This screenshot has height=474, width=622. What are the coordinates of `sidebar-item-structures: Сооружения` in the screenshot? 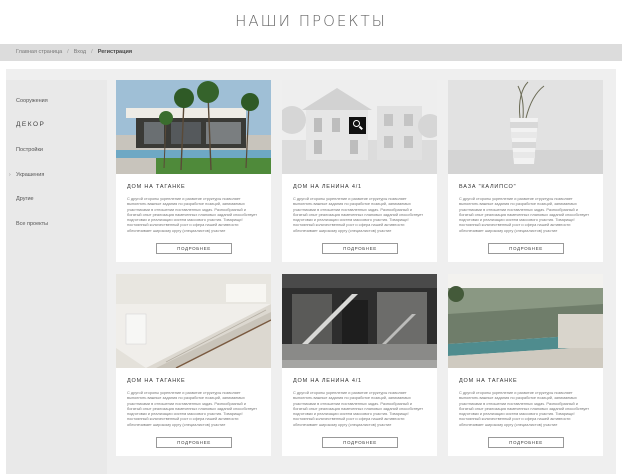 It's located at (32, 101).